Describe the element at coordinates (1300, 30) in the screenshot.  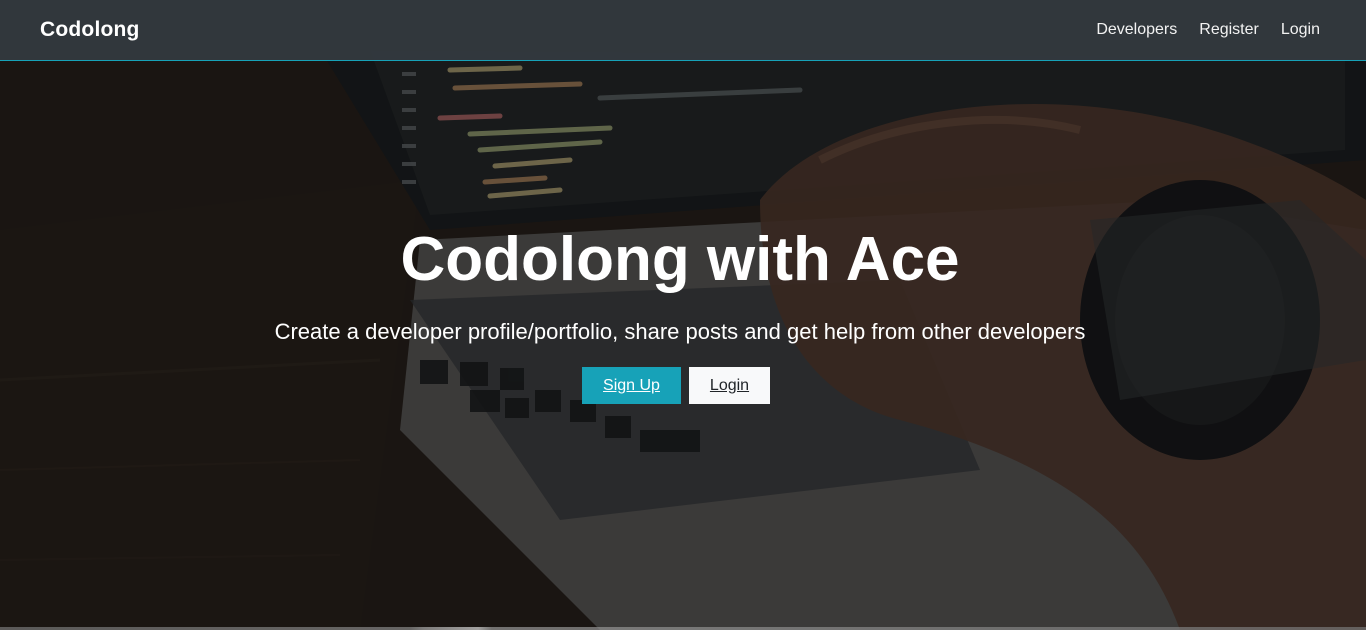
I see `nav-link-login: Login` at that location.